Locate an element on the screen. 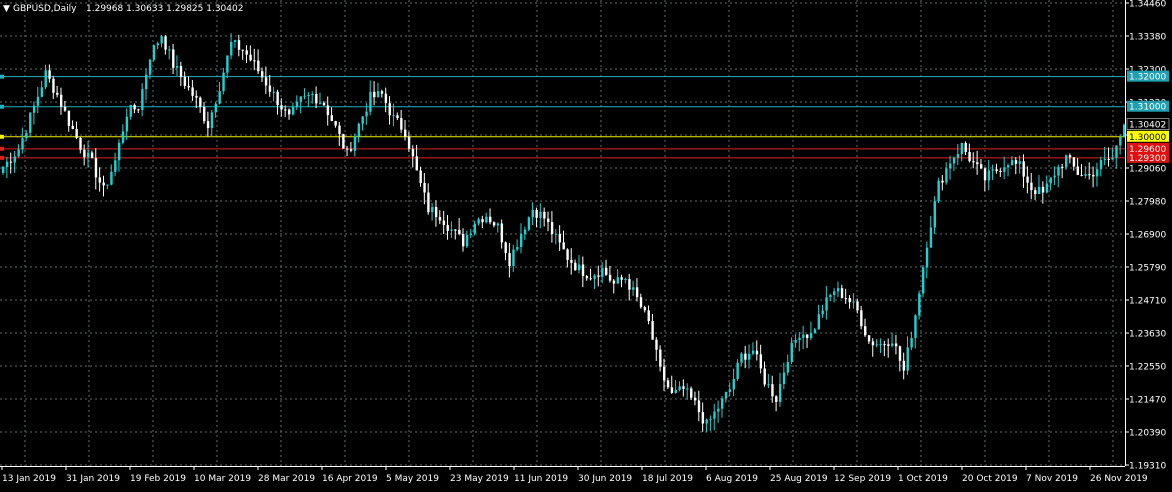 This screenshot has height=492, width=1172. price-tick-label: 1.29060 is located at coordinates (1147, 170).